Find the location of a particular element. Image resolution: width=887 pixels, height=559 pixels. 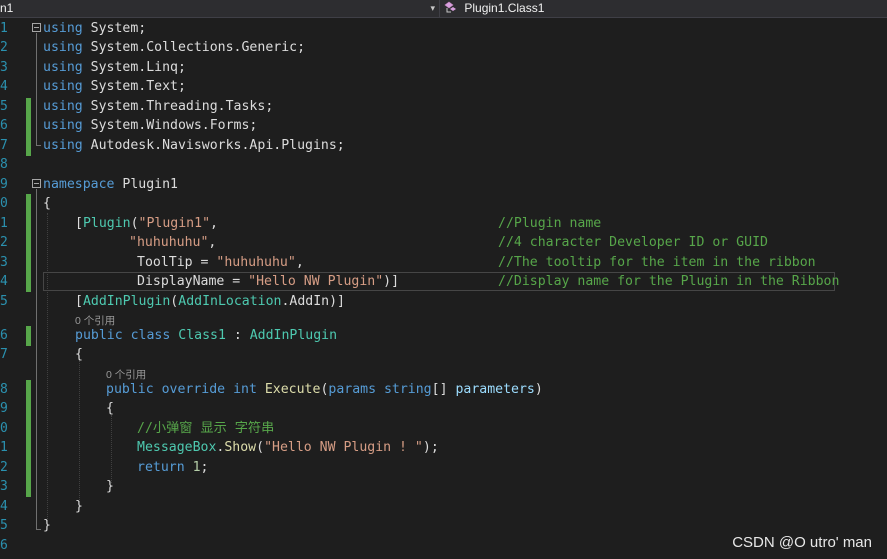

member-dropdown-label: Plugin1.Class1 is located at coordinates (504, 8).